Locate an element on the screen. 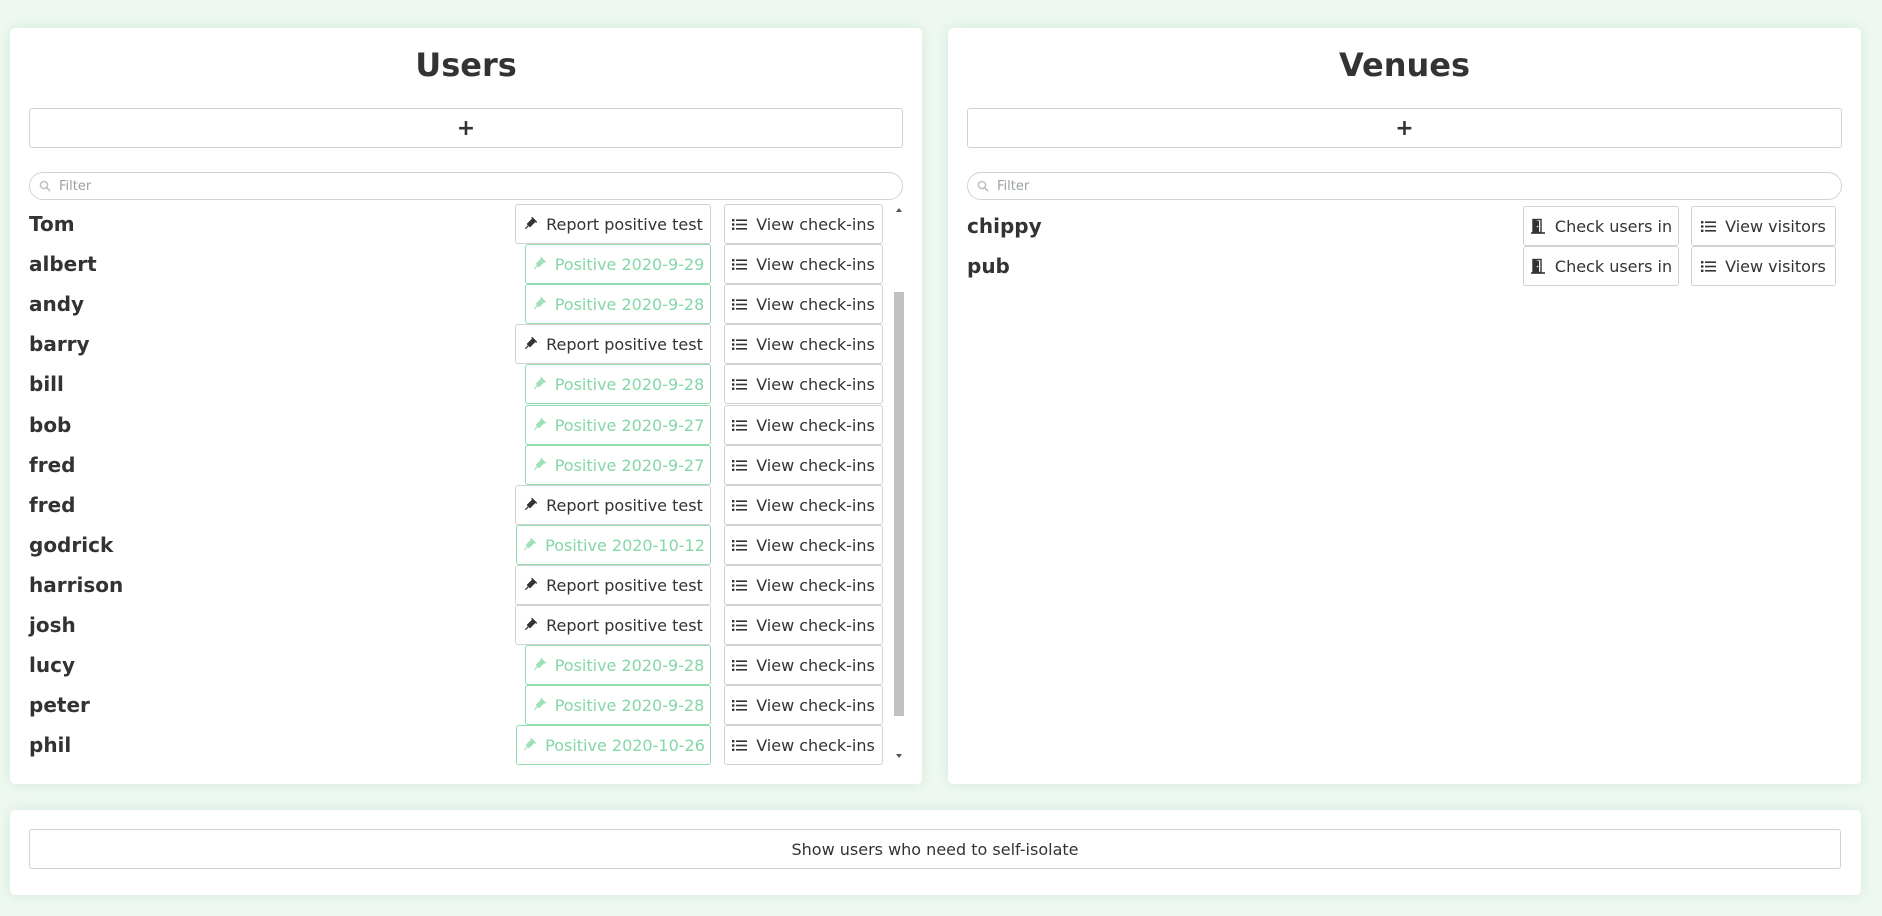  positive-test-button: Positive 2020-9-29 is located at coordinates (618, 264).